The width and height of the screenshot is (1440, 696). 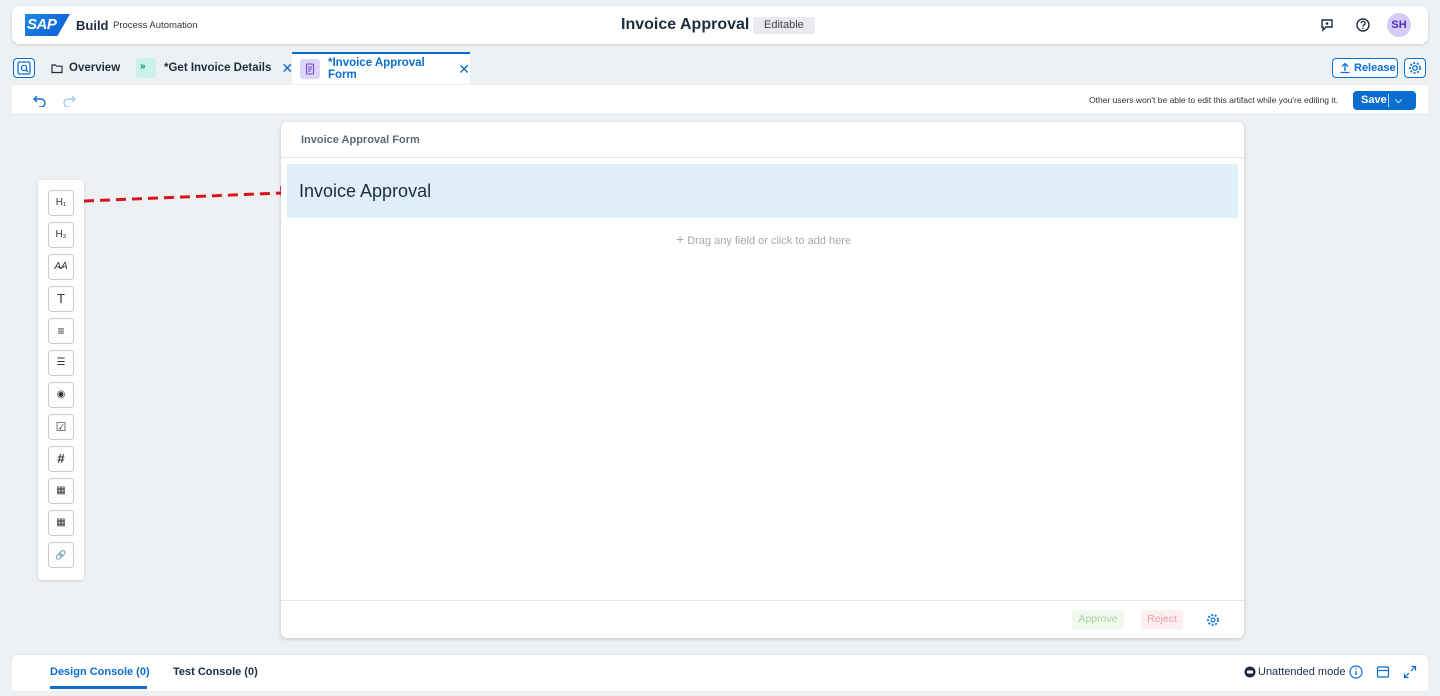 I want to click on panel-icon, so click(x=1383, y=672).